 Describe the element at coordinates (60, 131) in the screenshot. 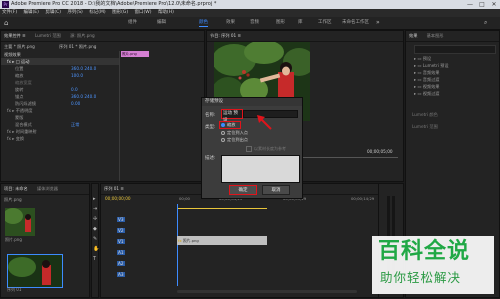

I see `property-time-remap: fx ▸ 时间重映射` at that location.